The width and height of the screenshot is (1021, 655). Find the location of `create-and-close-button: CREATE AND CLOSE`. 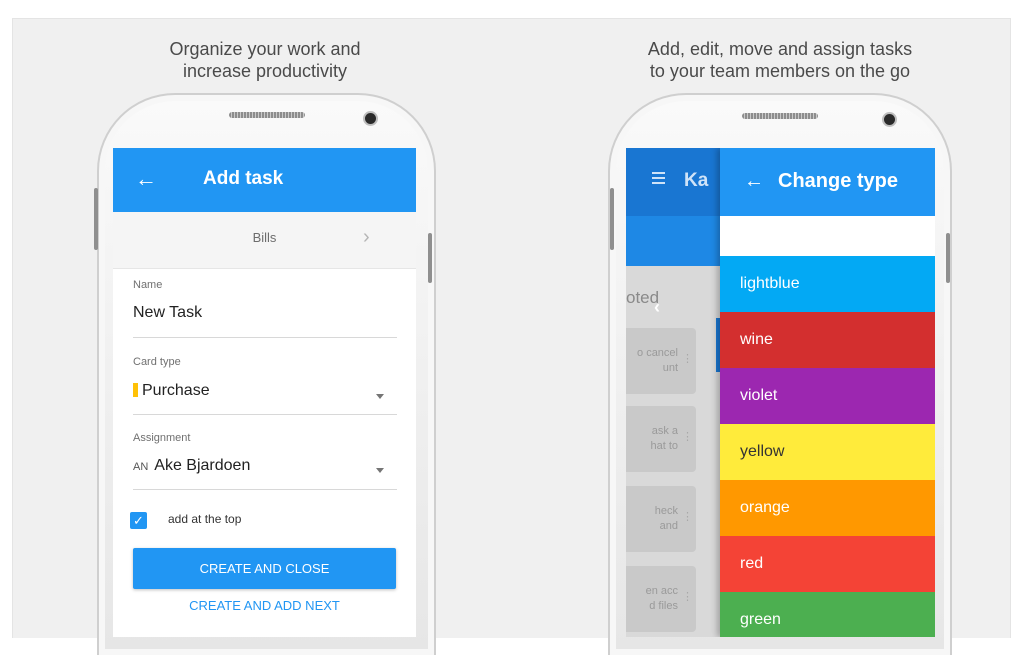

create-and-close-button: CREATE AND CLOSE is located at coordinates (264, 568).